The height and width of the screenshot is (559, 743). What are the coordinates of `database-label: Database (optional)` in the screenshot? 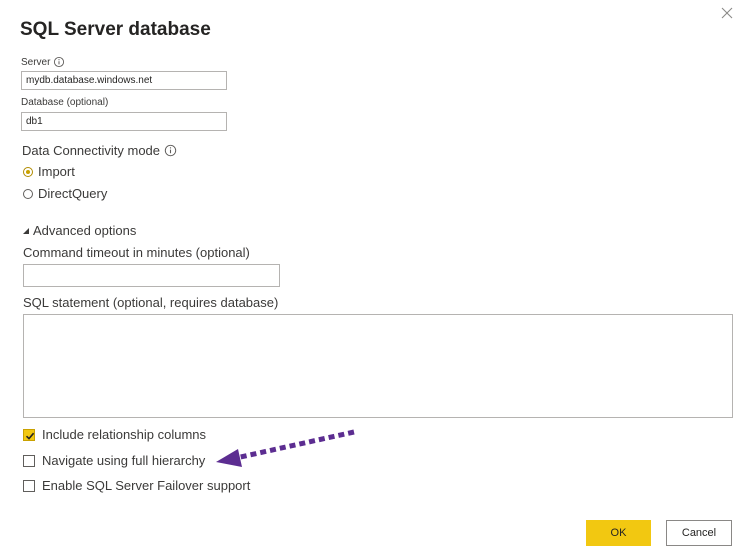 It's located at (65, 102).